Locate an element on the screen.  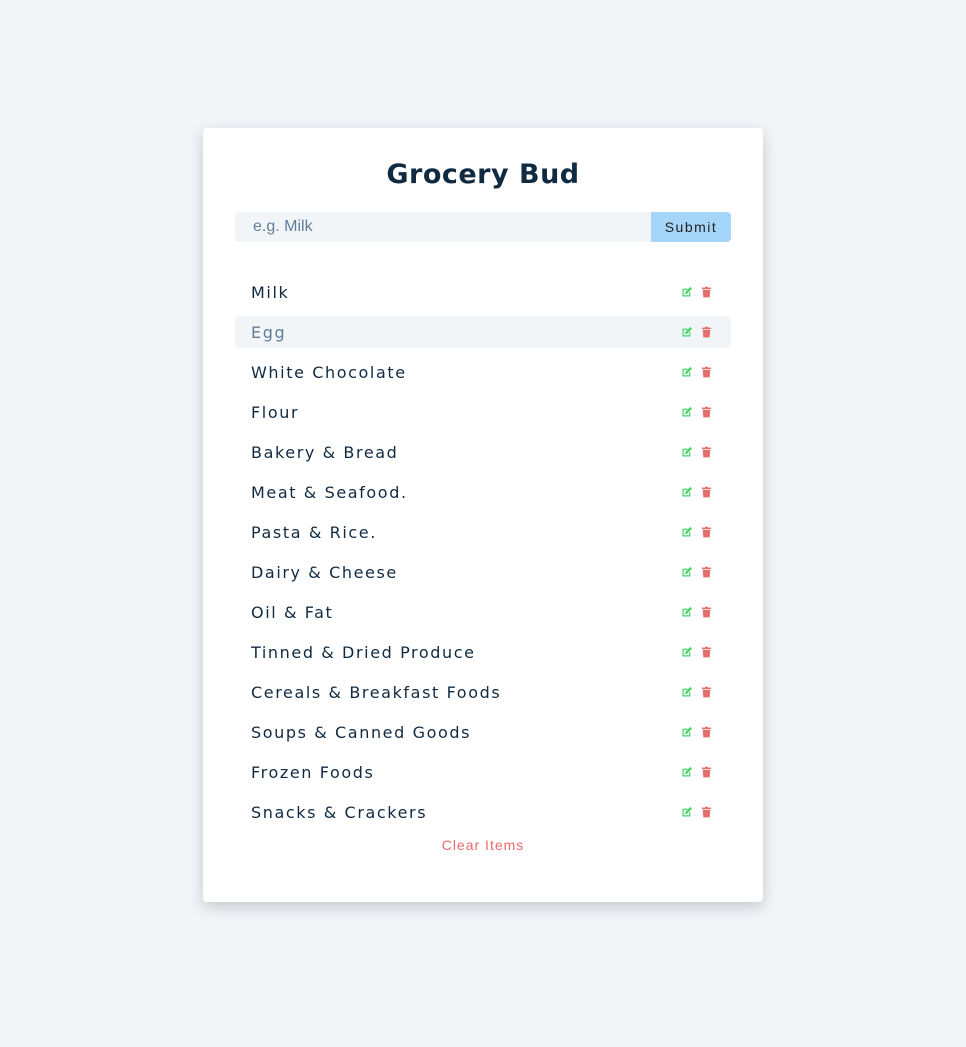
list-item: Soups & Canned Goods is located at coordinates (483, 732).